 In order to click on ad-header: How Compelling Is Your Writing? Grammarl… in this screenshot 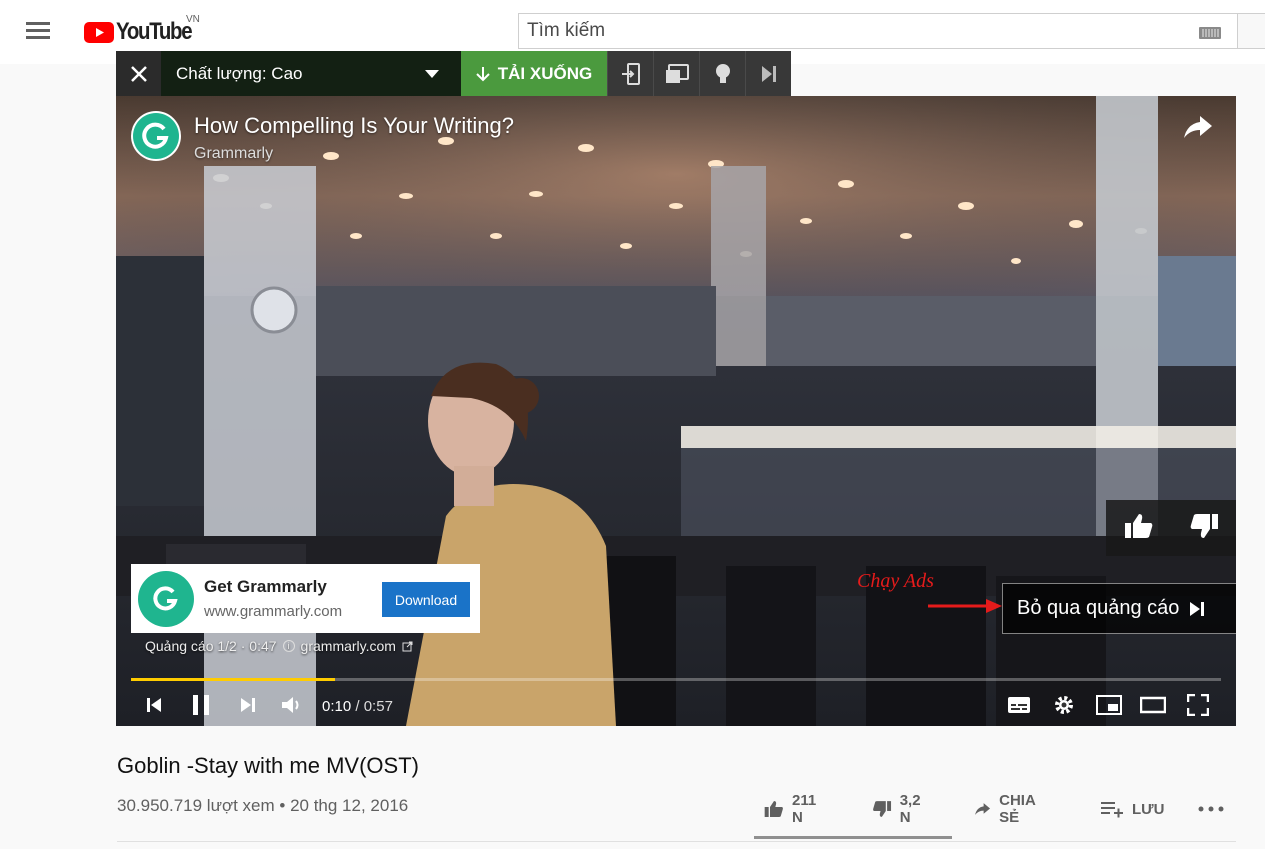, I will do `click(322, 137)`.